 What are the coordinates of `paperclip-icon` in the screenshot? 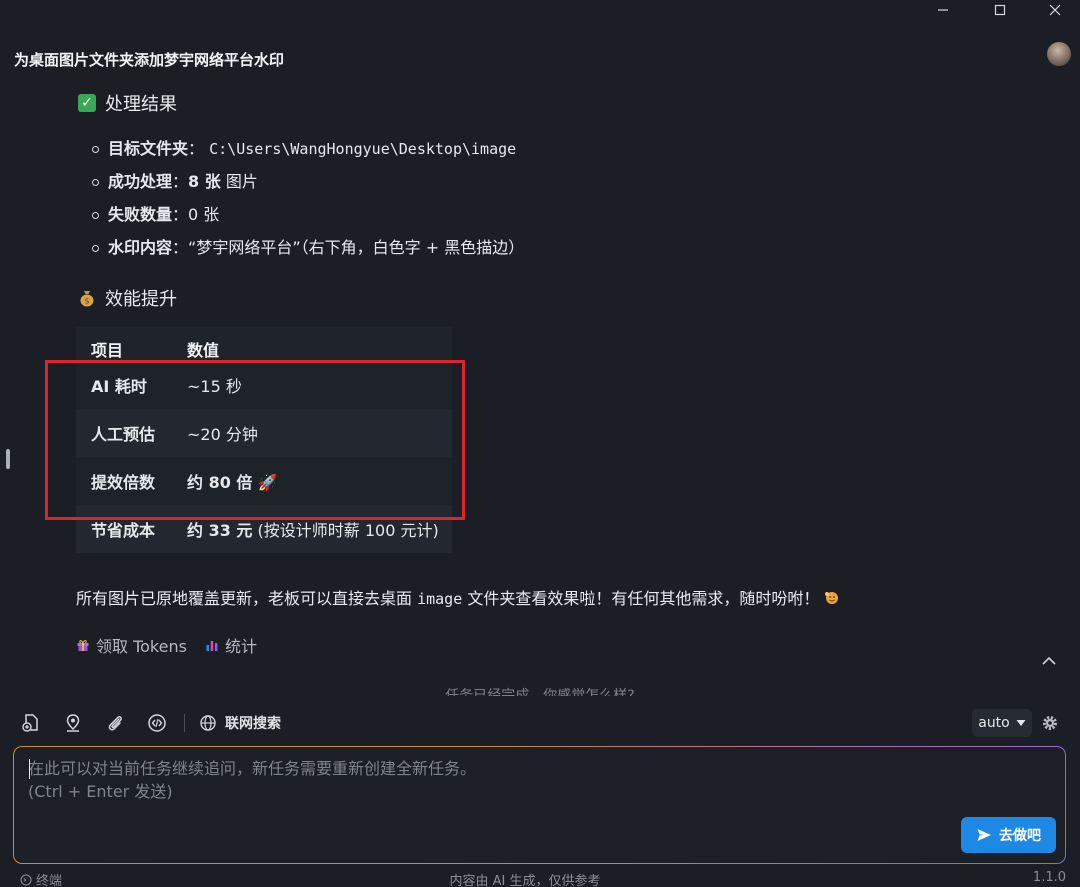 It's located at (115, 723).